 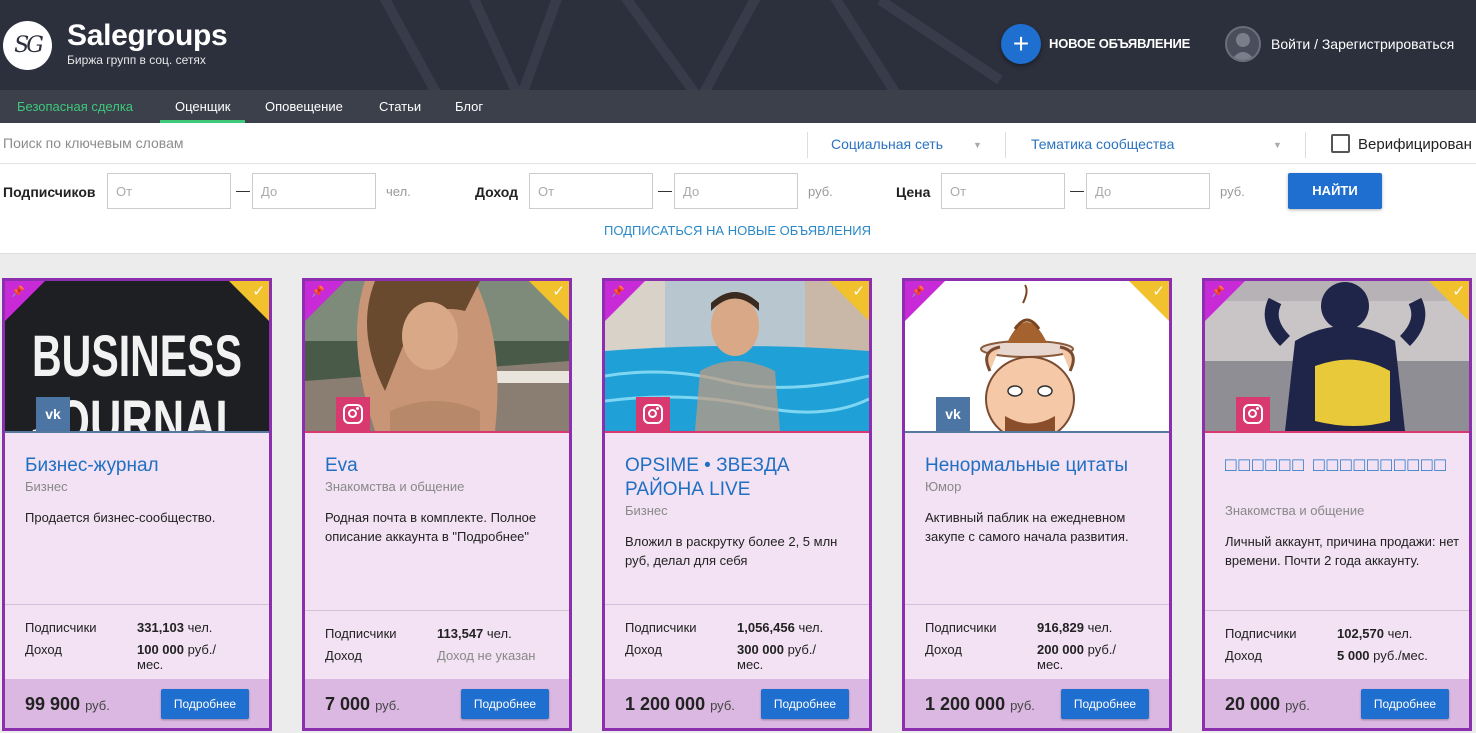 I want to click on price-unit: руб., so click(x=1232, y=191).